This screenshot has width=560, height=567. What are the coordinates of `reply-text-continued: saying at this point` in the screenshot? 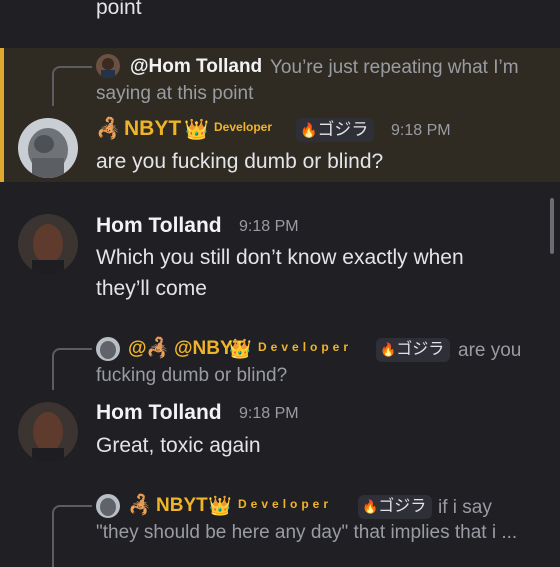 It's located at (174, 94).